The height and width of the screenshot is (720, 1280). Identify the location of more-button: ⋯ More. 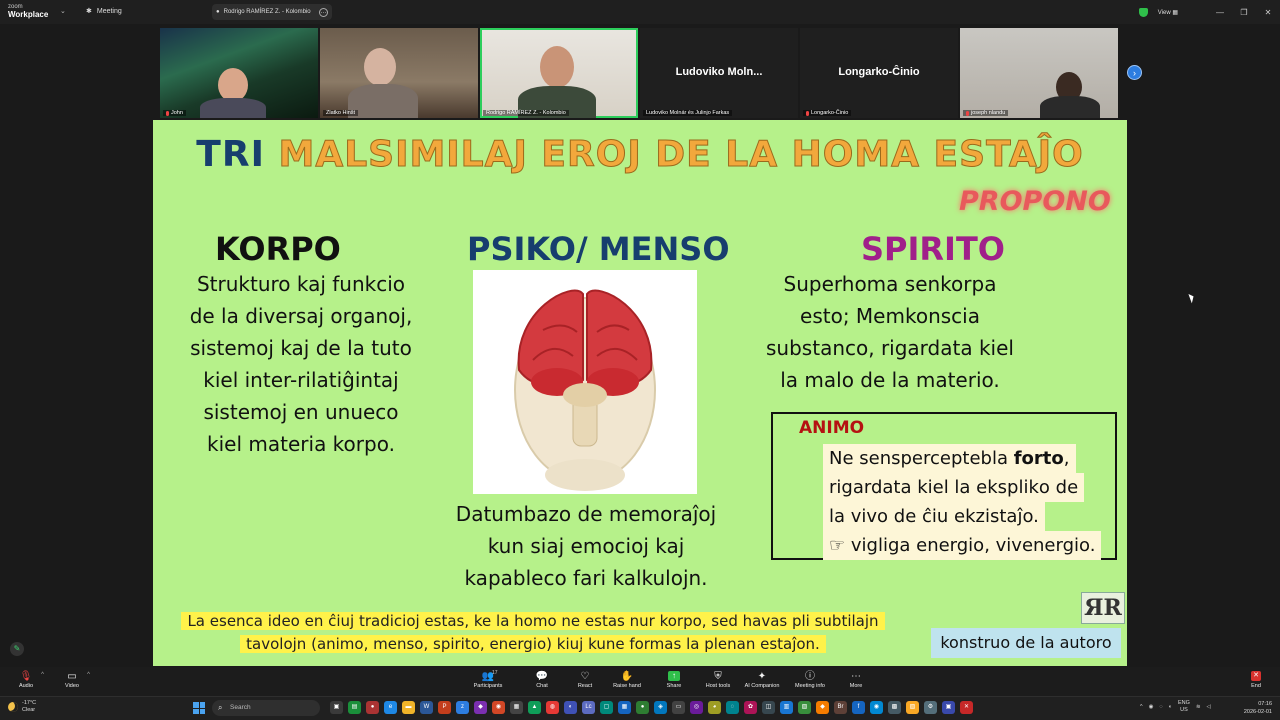
(856, 679).